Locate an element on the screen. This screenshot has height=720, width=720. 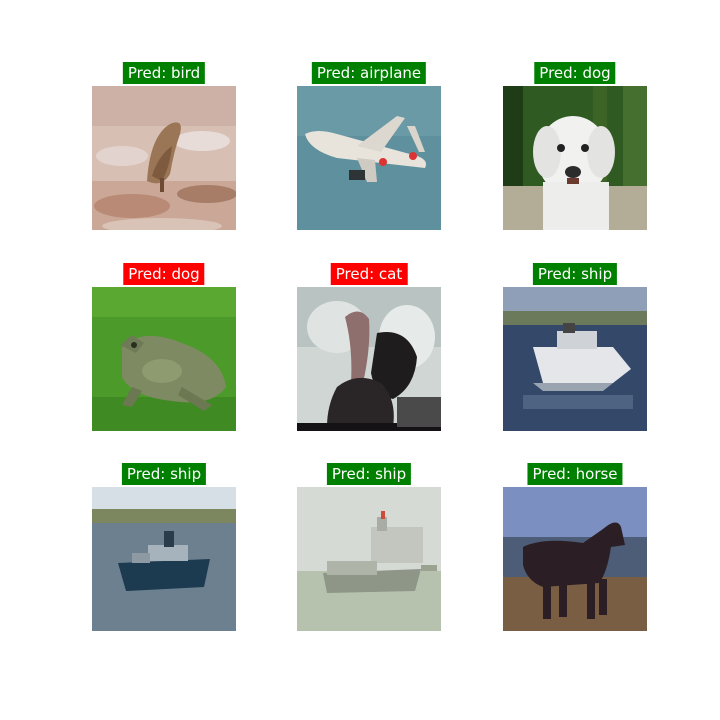
prediction-label: Pred: horse is located at coordinates (575, 474).